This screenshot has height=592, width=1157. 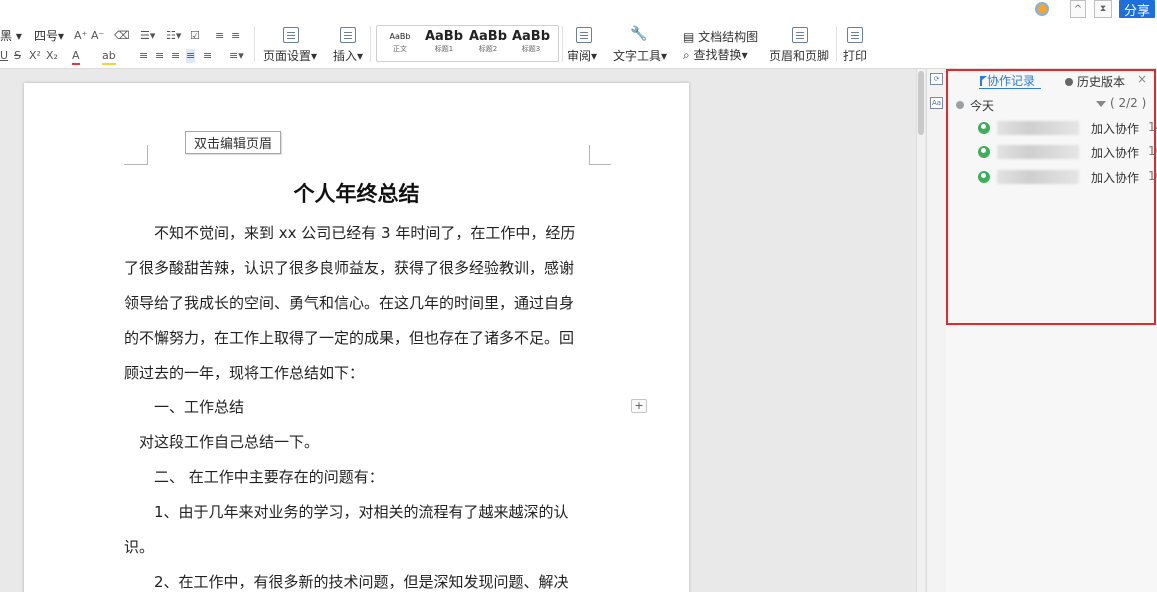 What do you see at coordinates (855, 56) in the screenshot?
I see `print-button: 打印` at bounding box center [855, 56].